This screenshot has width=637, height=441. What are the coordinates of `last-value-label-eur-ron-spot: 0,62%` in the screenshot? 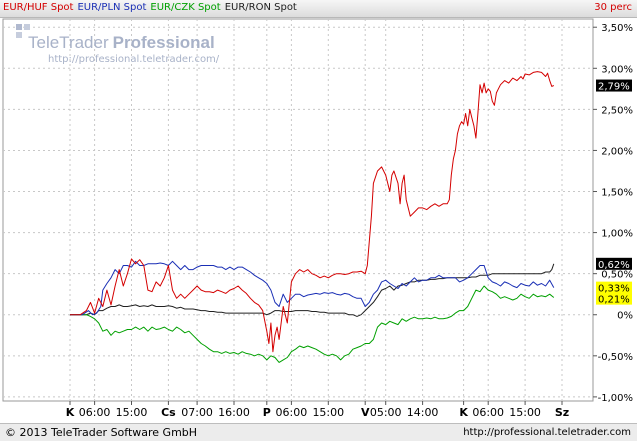 It's located at (614, 265).